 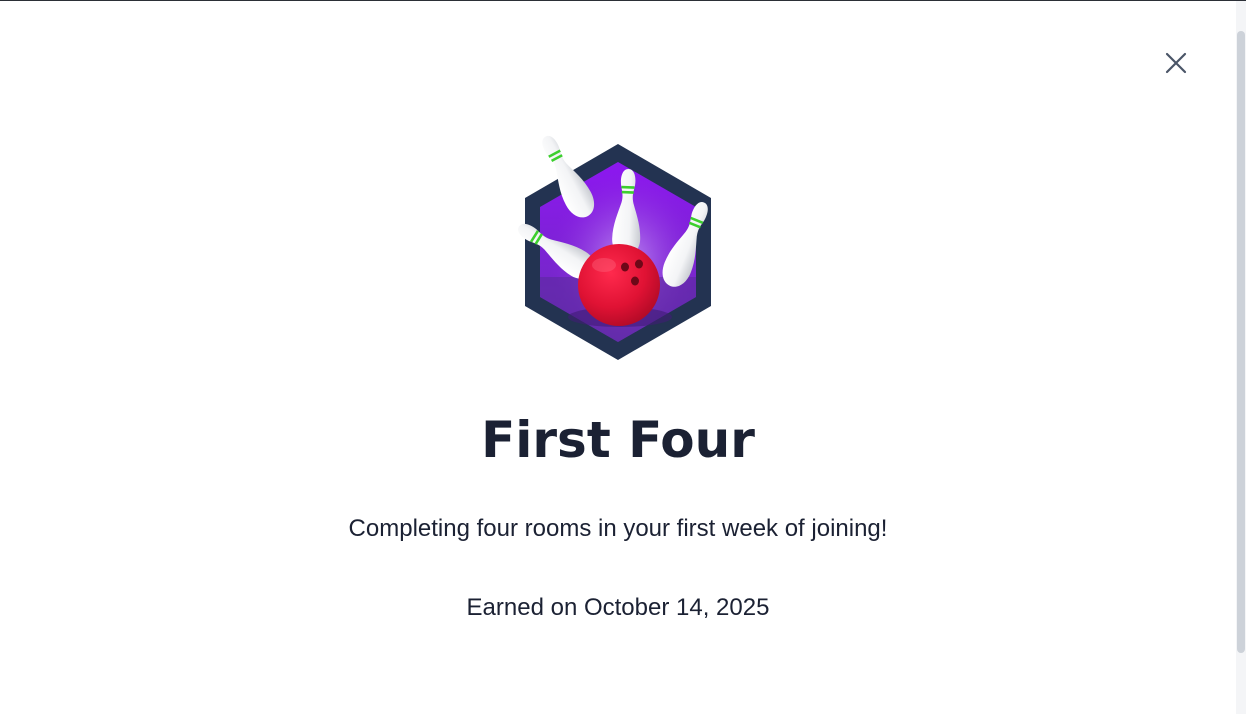 I want to click on close-icon, so click(x=1176, y=63).